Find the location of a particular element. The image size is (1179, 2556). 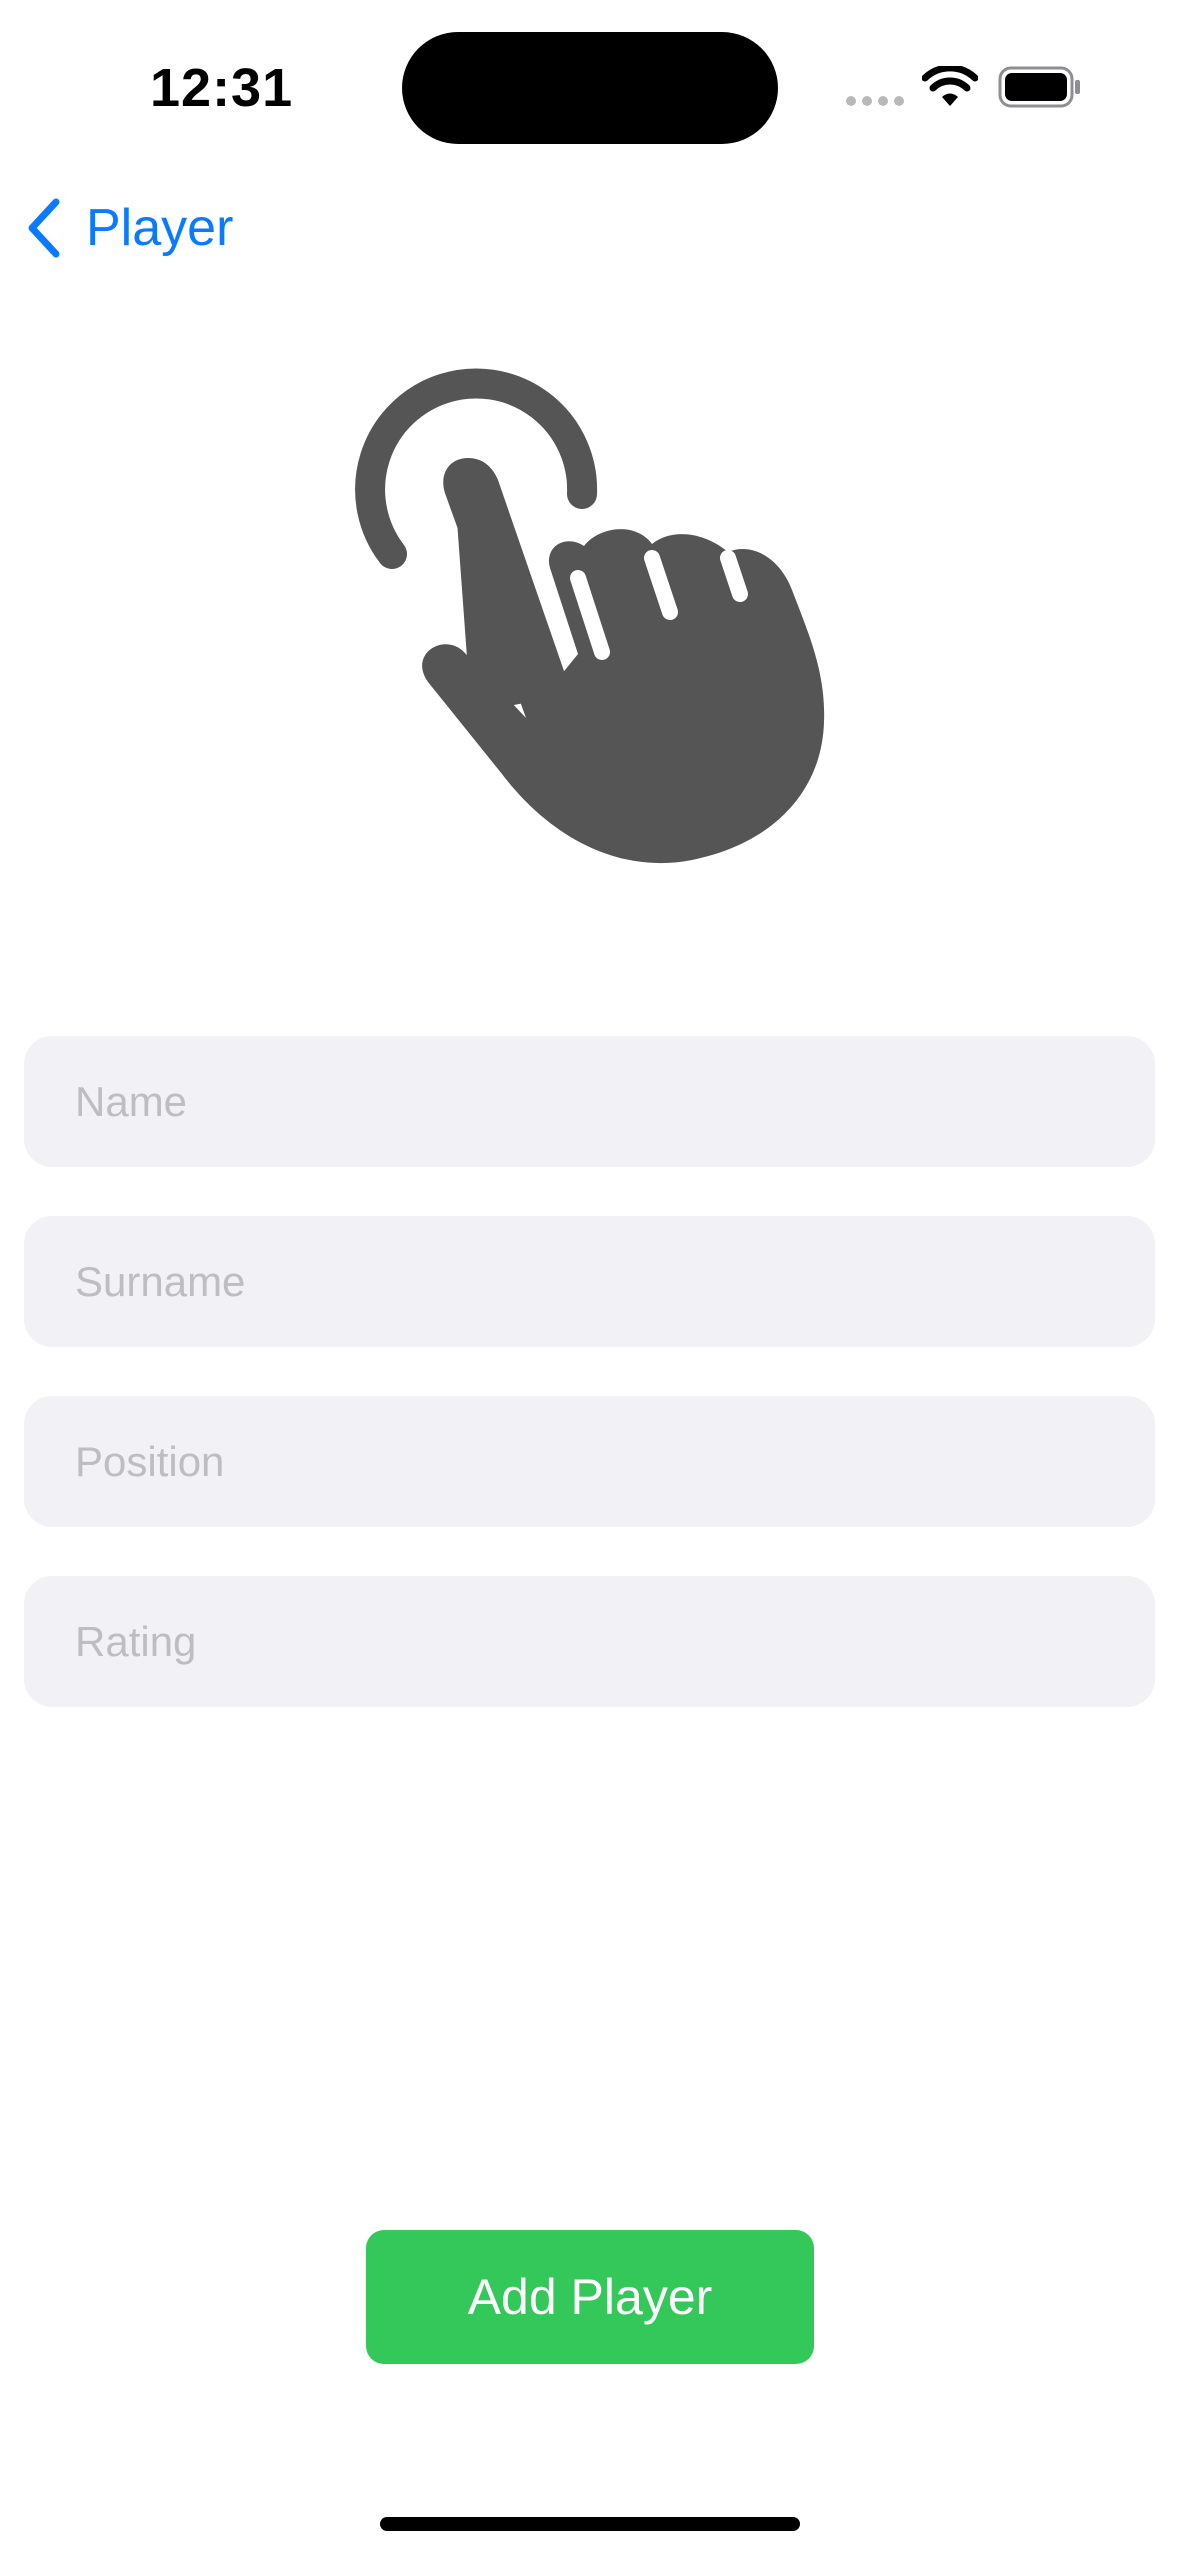

surname-field is located at coordinates (589, 1281).